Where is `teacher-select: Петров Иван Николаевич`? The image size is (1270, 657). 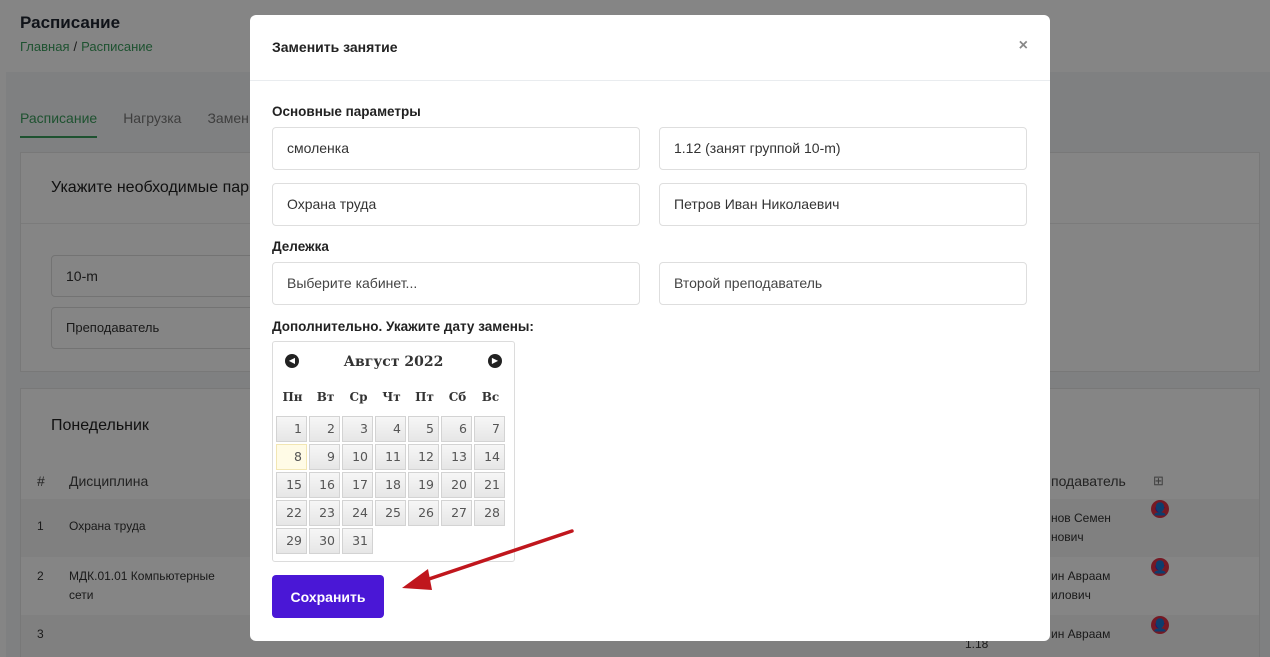 teacher-select: Петров Иван Николаевич is located at coordinates (843, 204).